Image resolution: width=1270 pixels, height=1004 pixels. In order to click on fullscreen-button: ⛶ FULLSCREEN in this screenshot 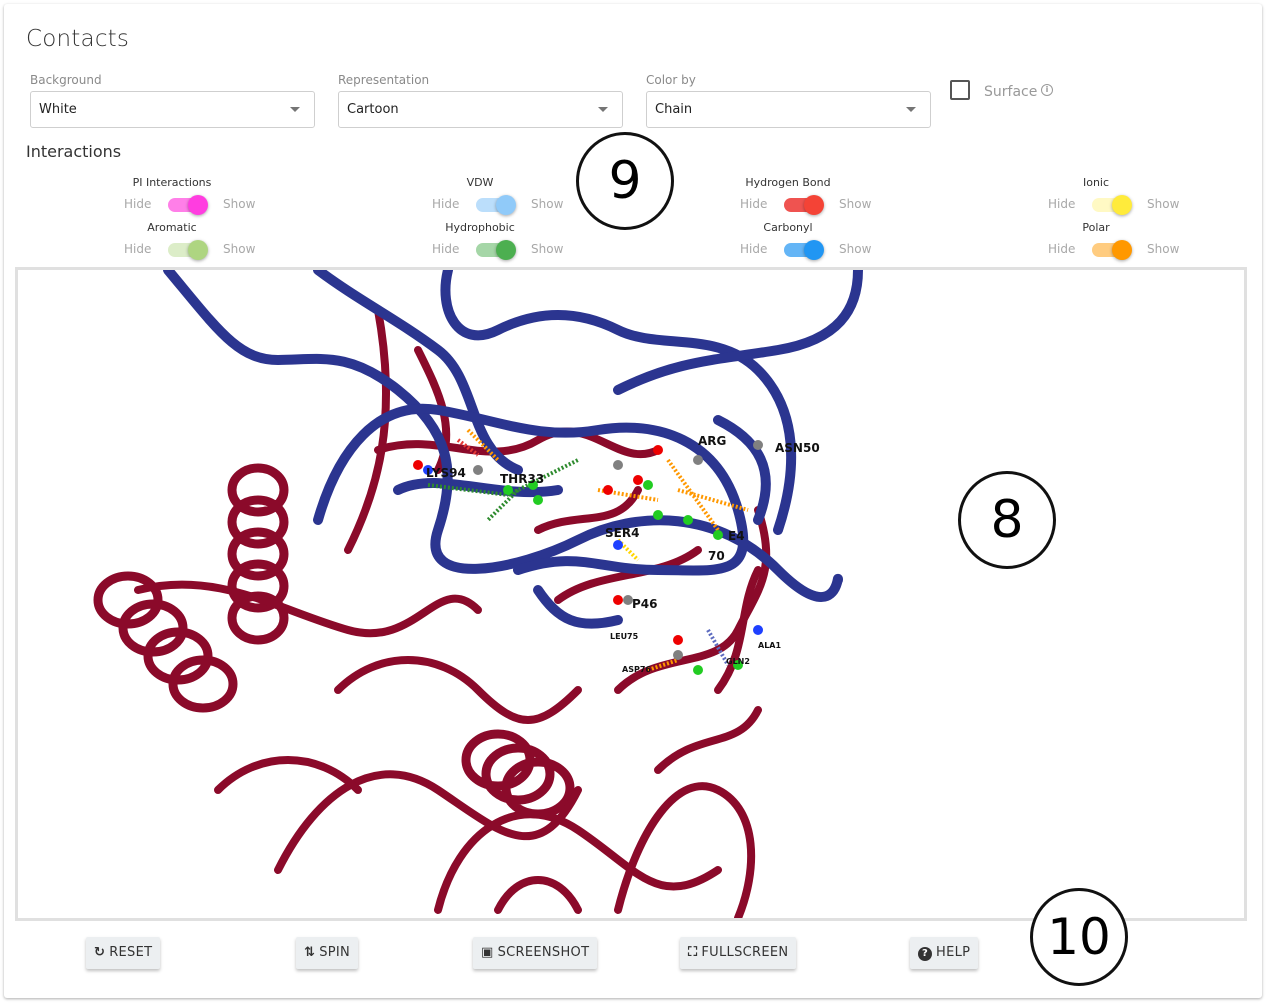, I will do `click(738, 953)`.